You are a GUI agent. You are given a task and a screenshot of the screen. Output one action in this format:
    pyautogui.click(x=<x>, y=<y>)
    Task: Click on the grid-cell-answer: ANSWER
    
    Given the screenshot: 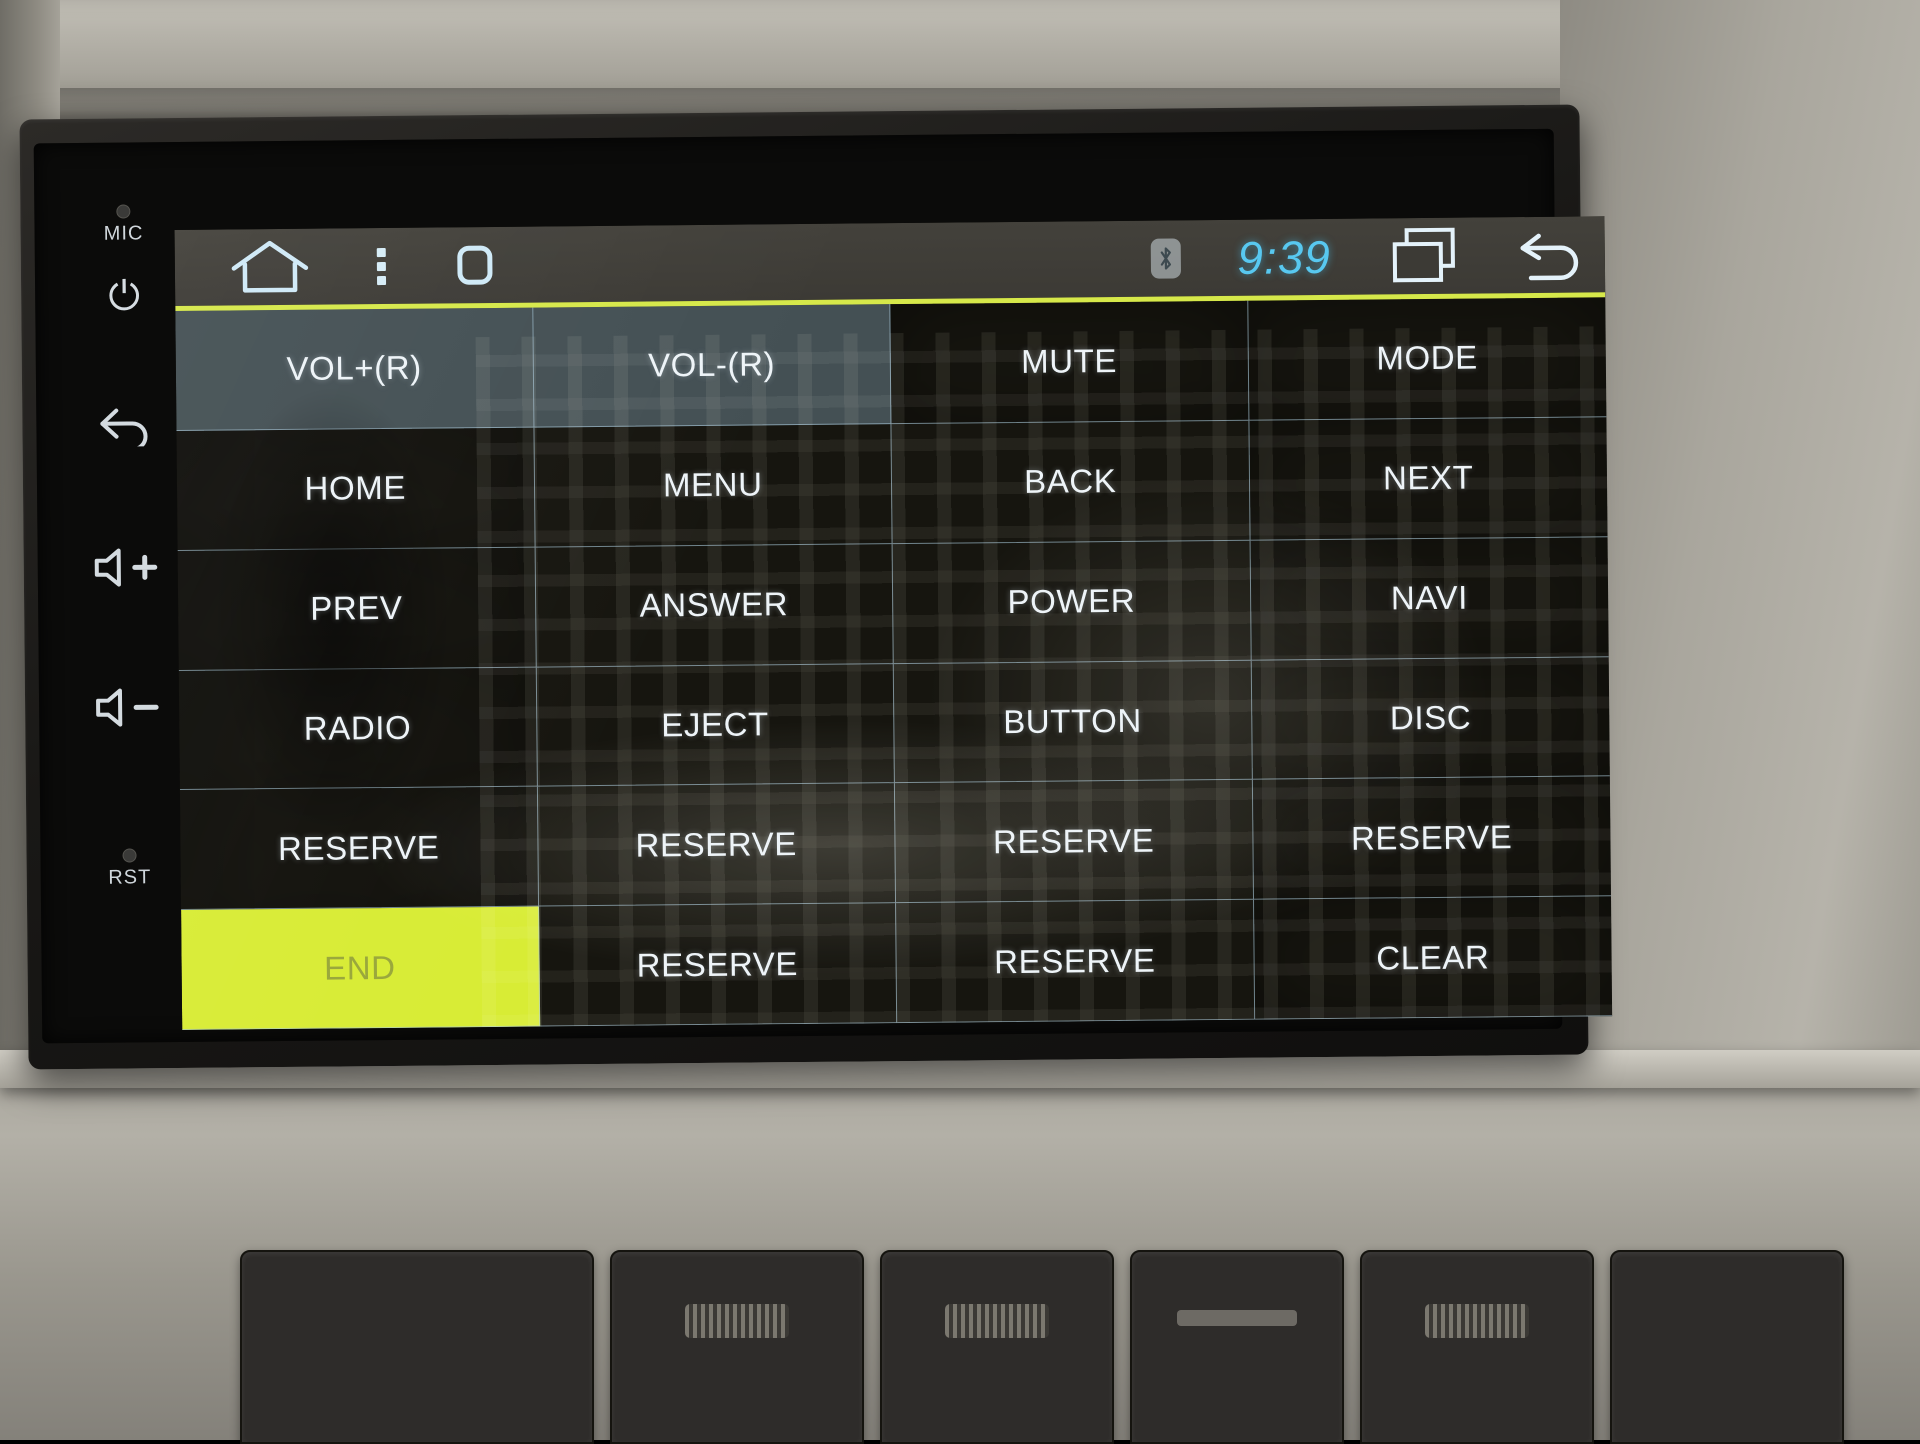 What is the action you would take?
    pyautogui.click(x=714, y=605)
    